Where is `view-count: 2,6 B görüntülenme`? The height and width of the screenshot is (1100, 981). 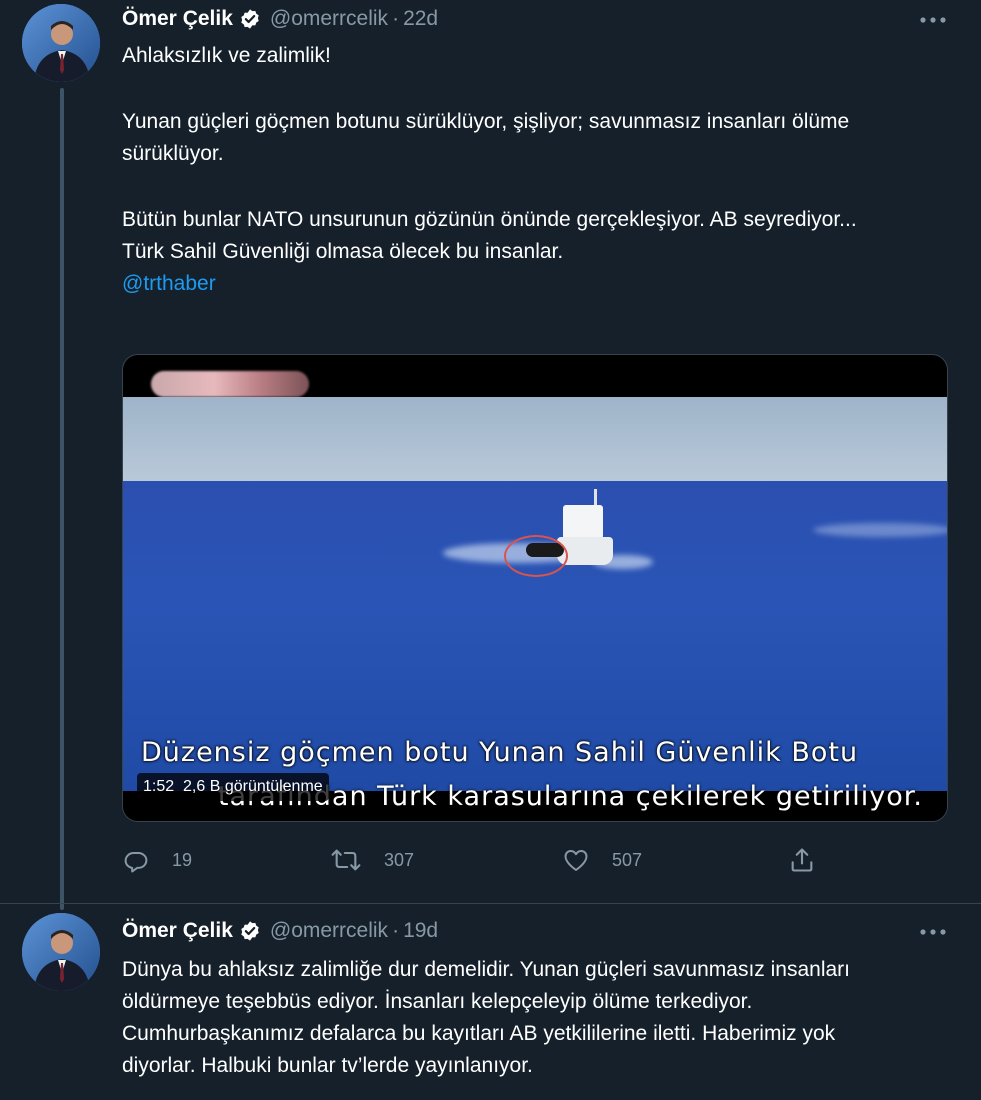
view-count: 2,6 B görüntülenme is located at coordinates (253, 786).